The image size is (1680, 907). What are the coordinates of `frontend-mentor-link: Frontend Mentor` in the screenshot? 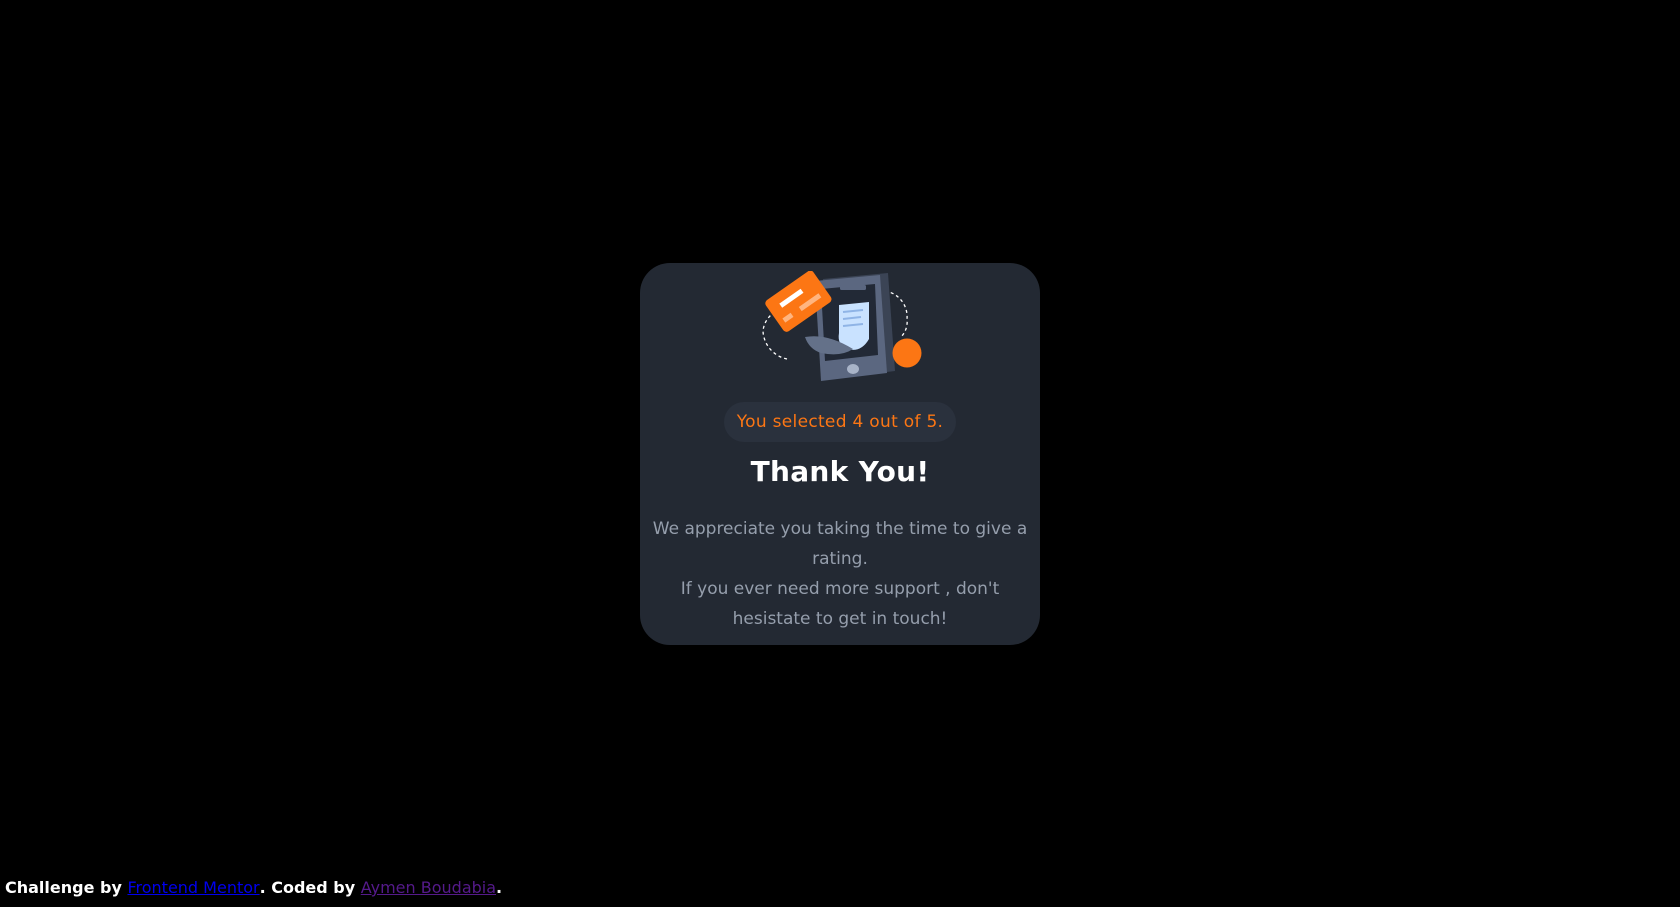 It's located at (193, 887).